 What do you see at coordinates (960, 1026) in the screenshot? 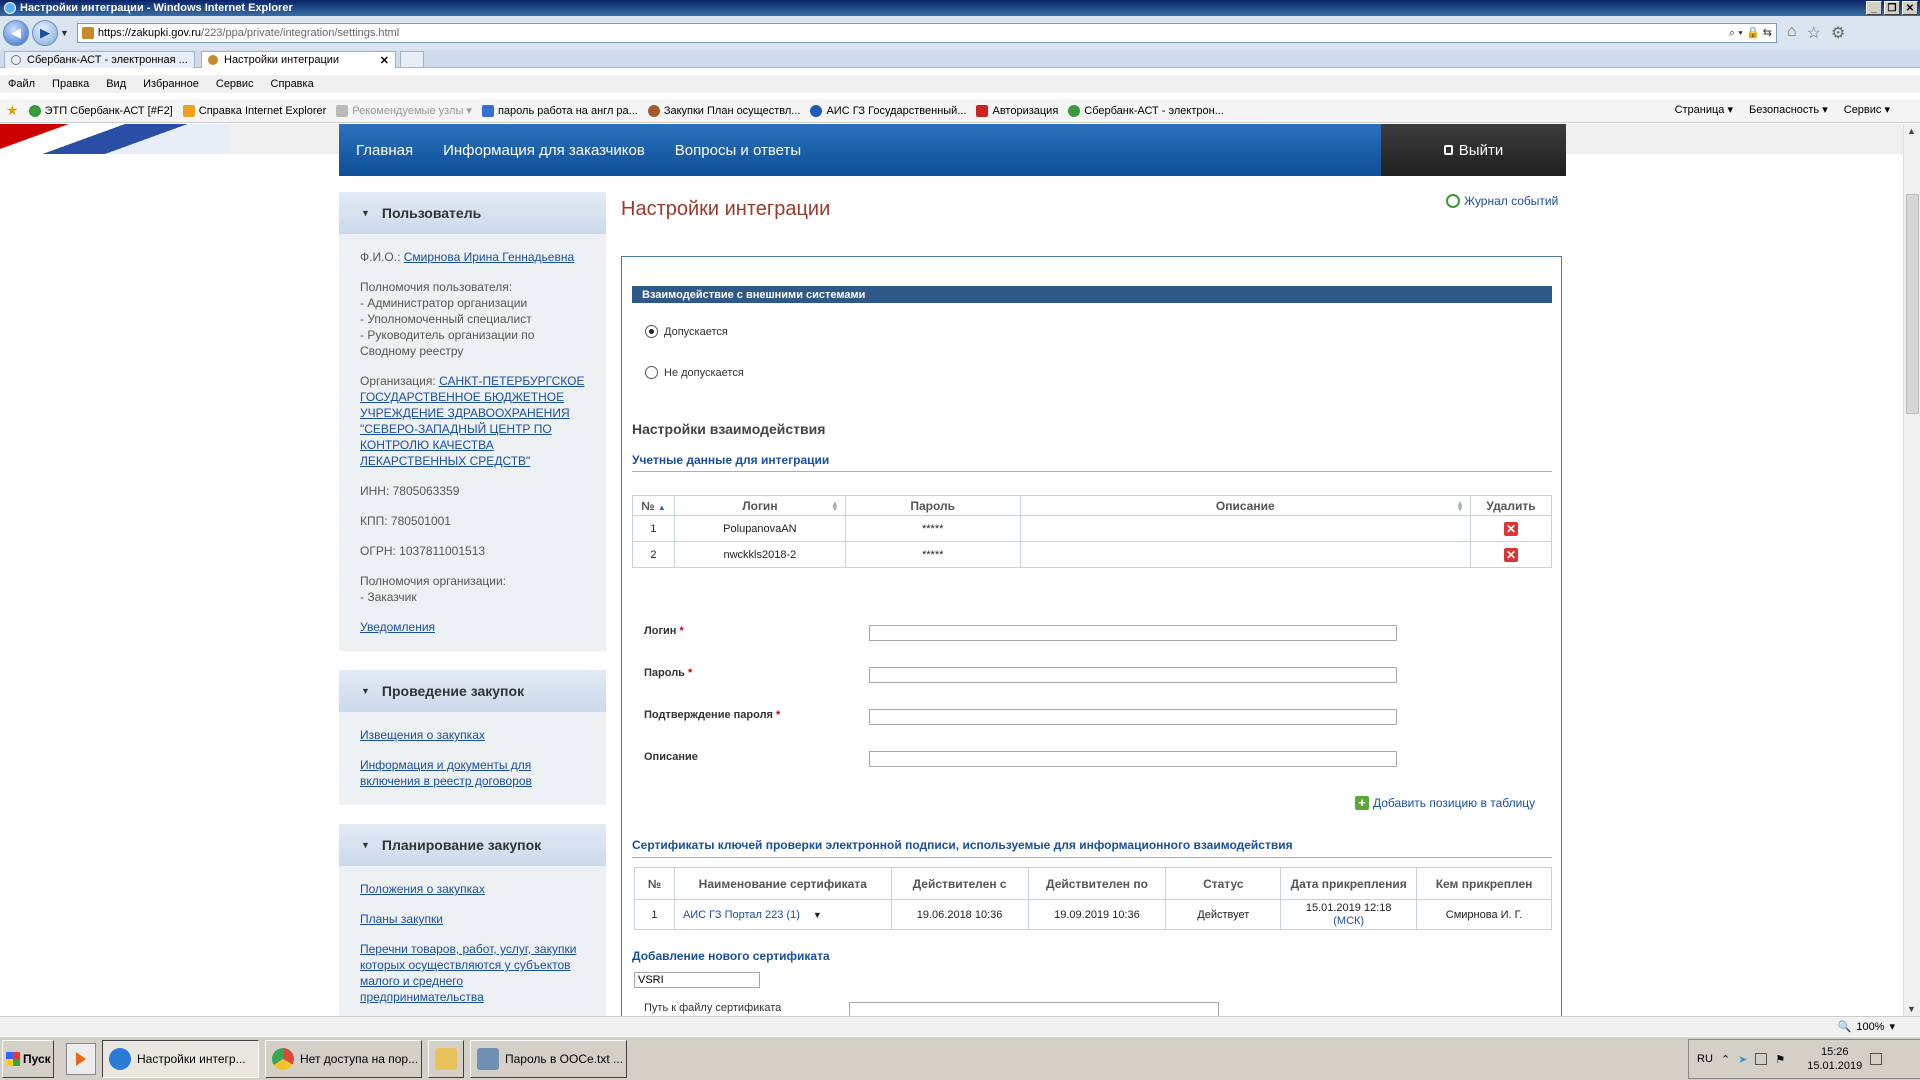
I see `status-bar: 🔍 100% ▾` at bounding box center [960, 1026].